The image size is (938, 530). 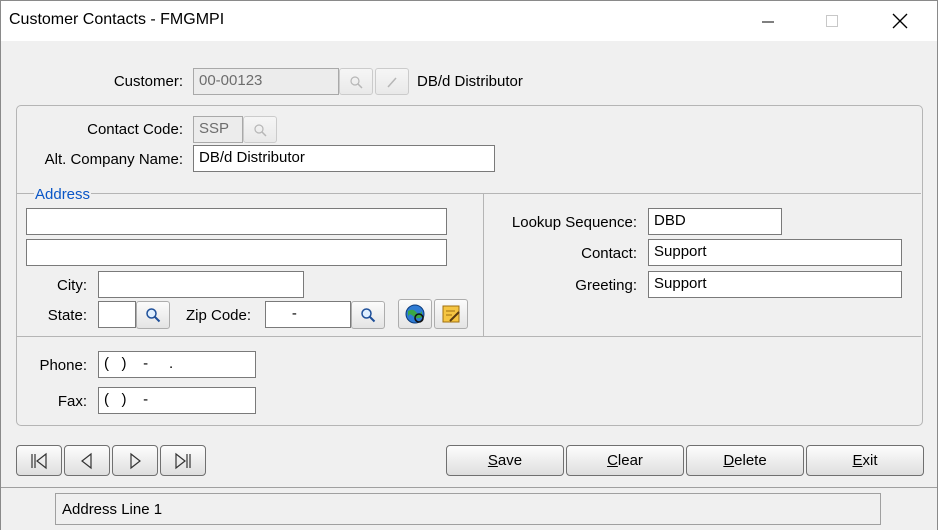 I want to click on phone-label: Phone:, so click(x=63, y=365).